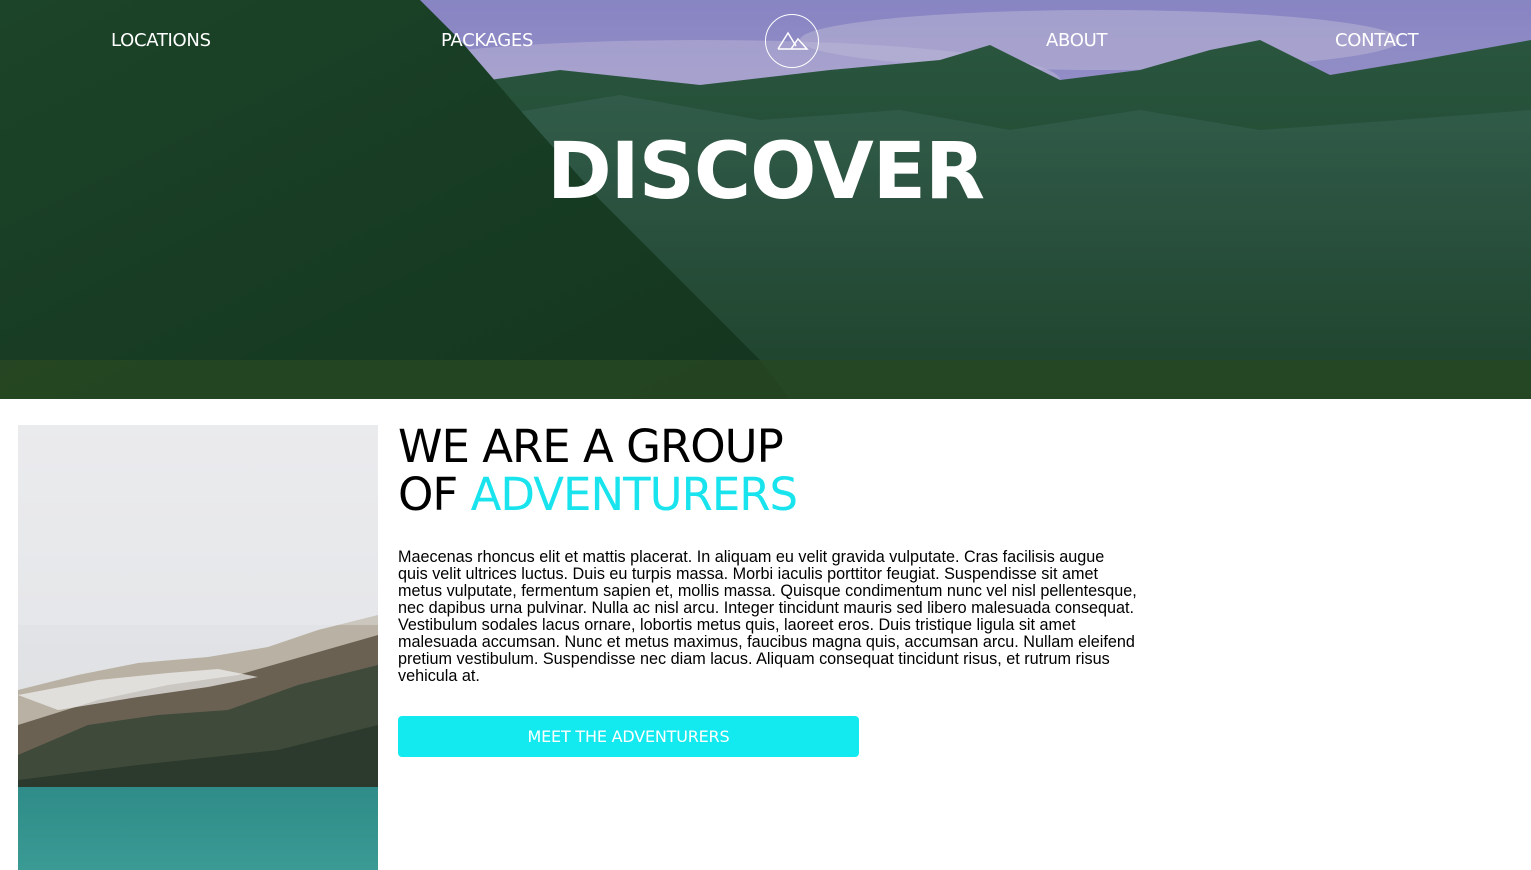  Describe the element at coordinates (792, 41) in the screenshot. I see `mountain-logo-icon` at that location.